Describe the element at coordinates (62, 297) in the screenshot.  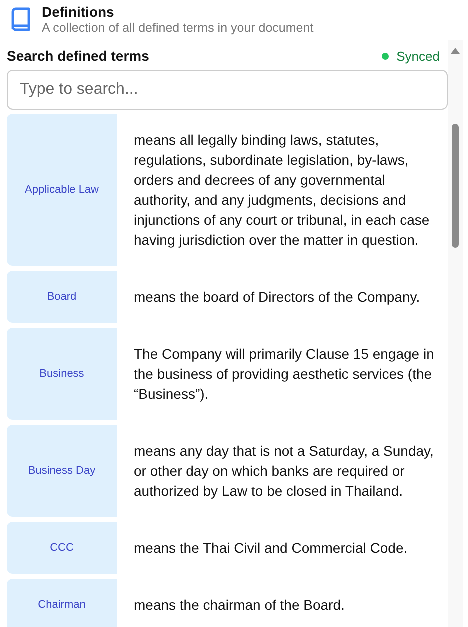
I see `term-label: Board` at that location.